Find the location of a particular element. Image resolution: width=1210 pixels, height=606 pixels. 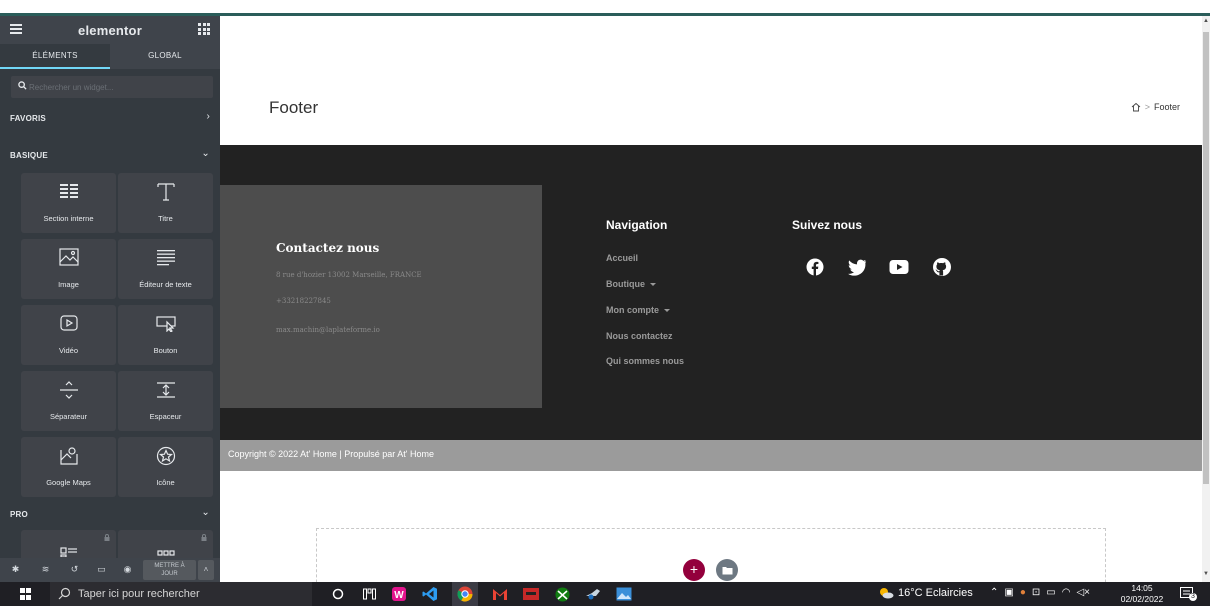

widgets-grid-icon is located at coordinates (204, 29).